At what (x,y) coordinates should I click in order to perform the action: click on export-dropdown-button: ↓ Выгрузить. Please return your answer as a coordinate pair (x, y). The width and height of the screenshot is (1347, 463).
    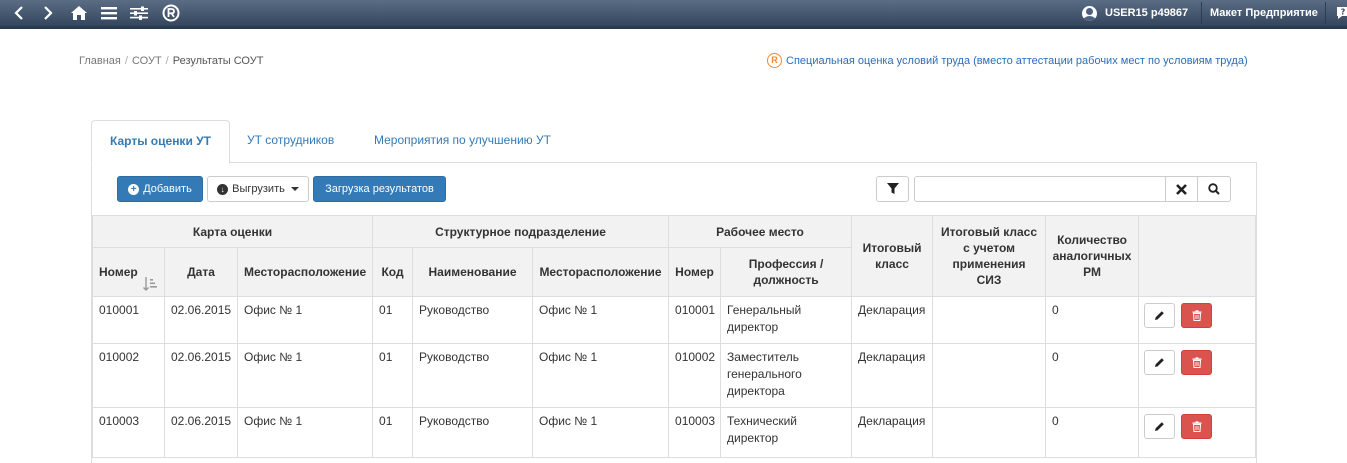
    Looking at the image, I should click on (258, 189).